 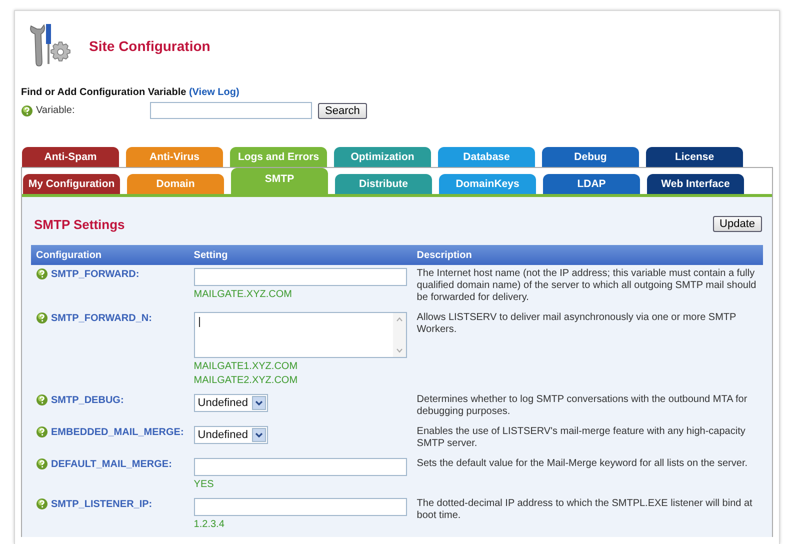 What do you see at coordinates (582, 406) in the screenshot?
I see `description: Determines whether to log SMTP conversations with the outbound MTA for debugging purposes.` at bounding box center [582, 406].